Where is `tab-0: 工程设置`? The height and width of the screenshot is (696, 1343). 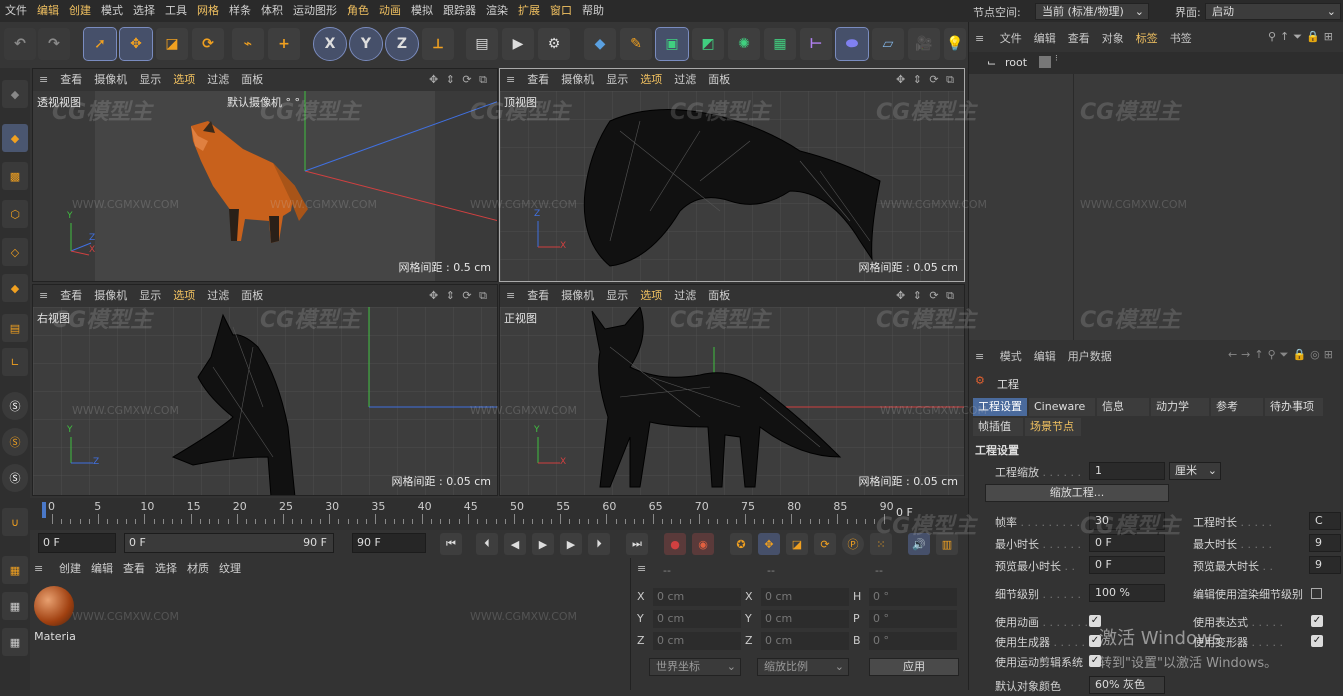
tab-0: 工程设置 is located at coordinates (1000, 407).